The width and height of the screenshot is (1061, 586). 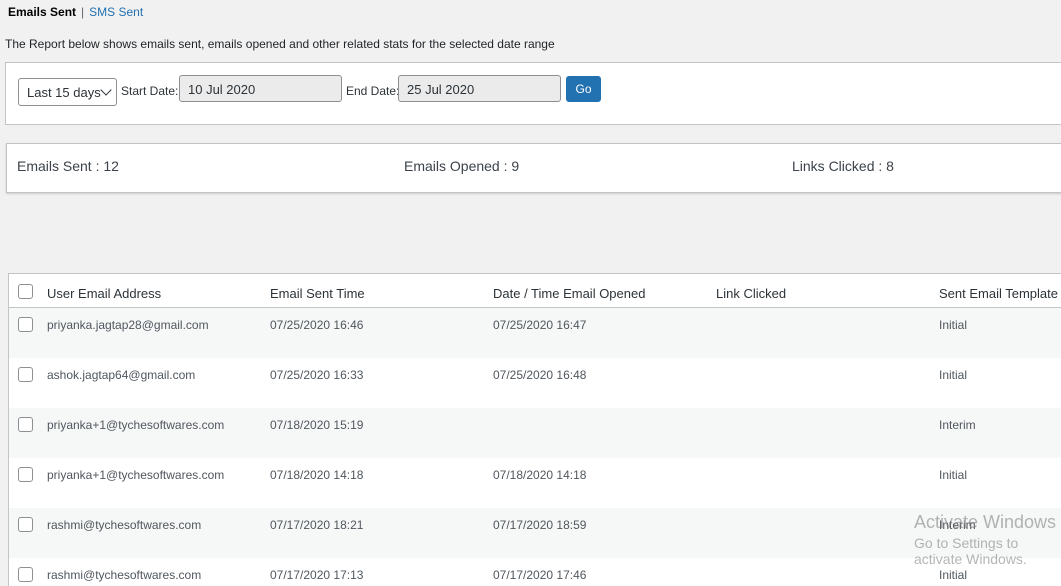 What do you see at coordinates (317, 425) in the screenshot?
I see `cell-sent-time: 07/18/2020 15:19` at bounding box center [317, 425].